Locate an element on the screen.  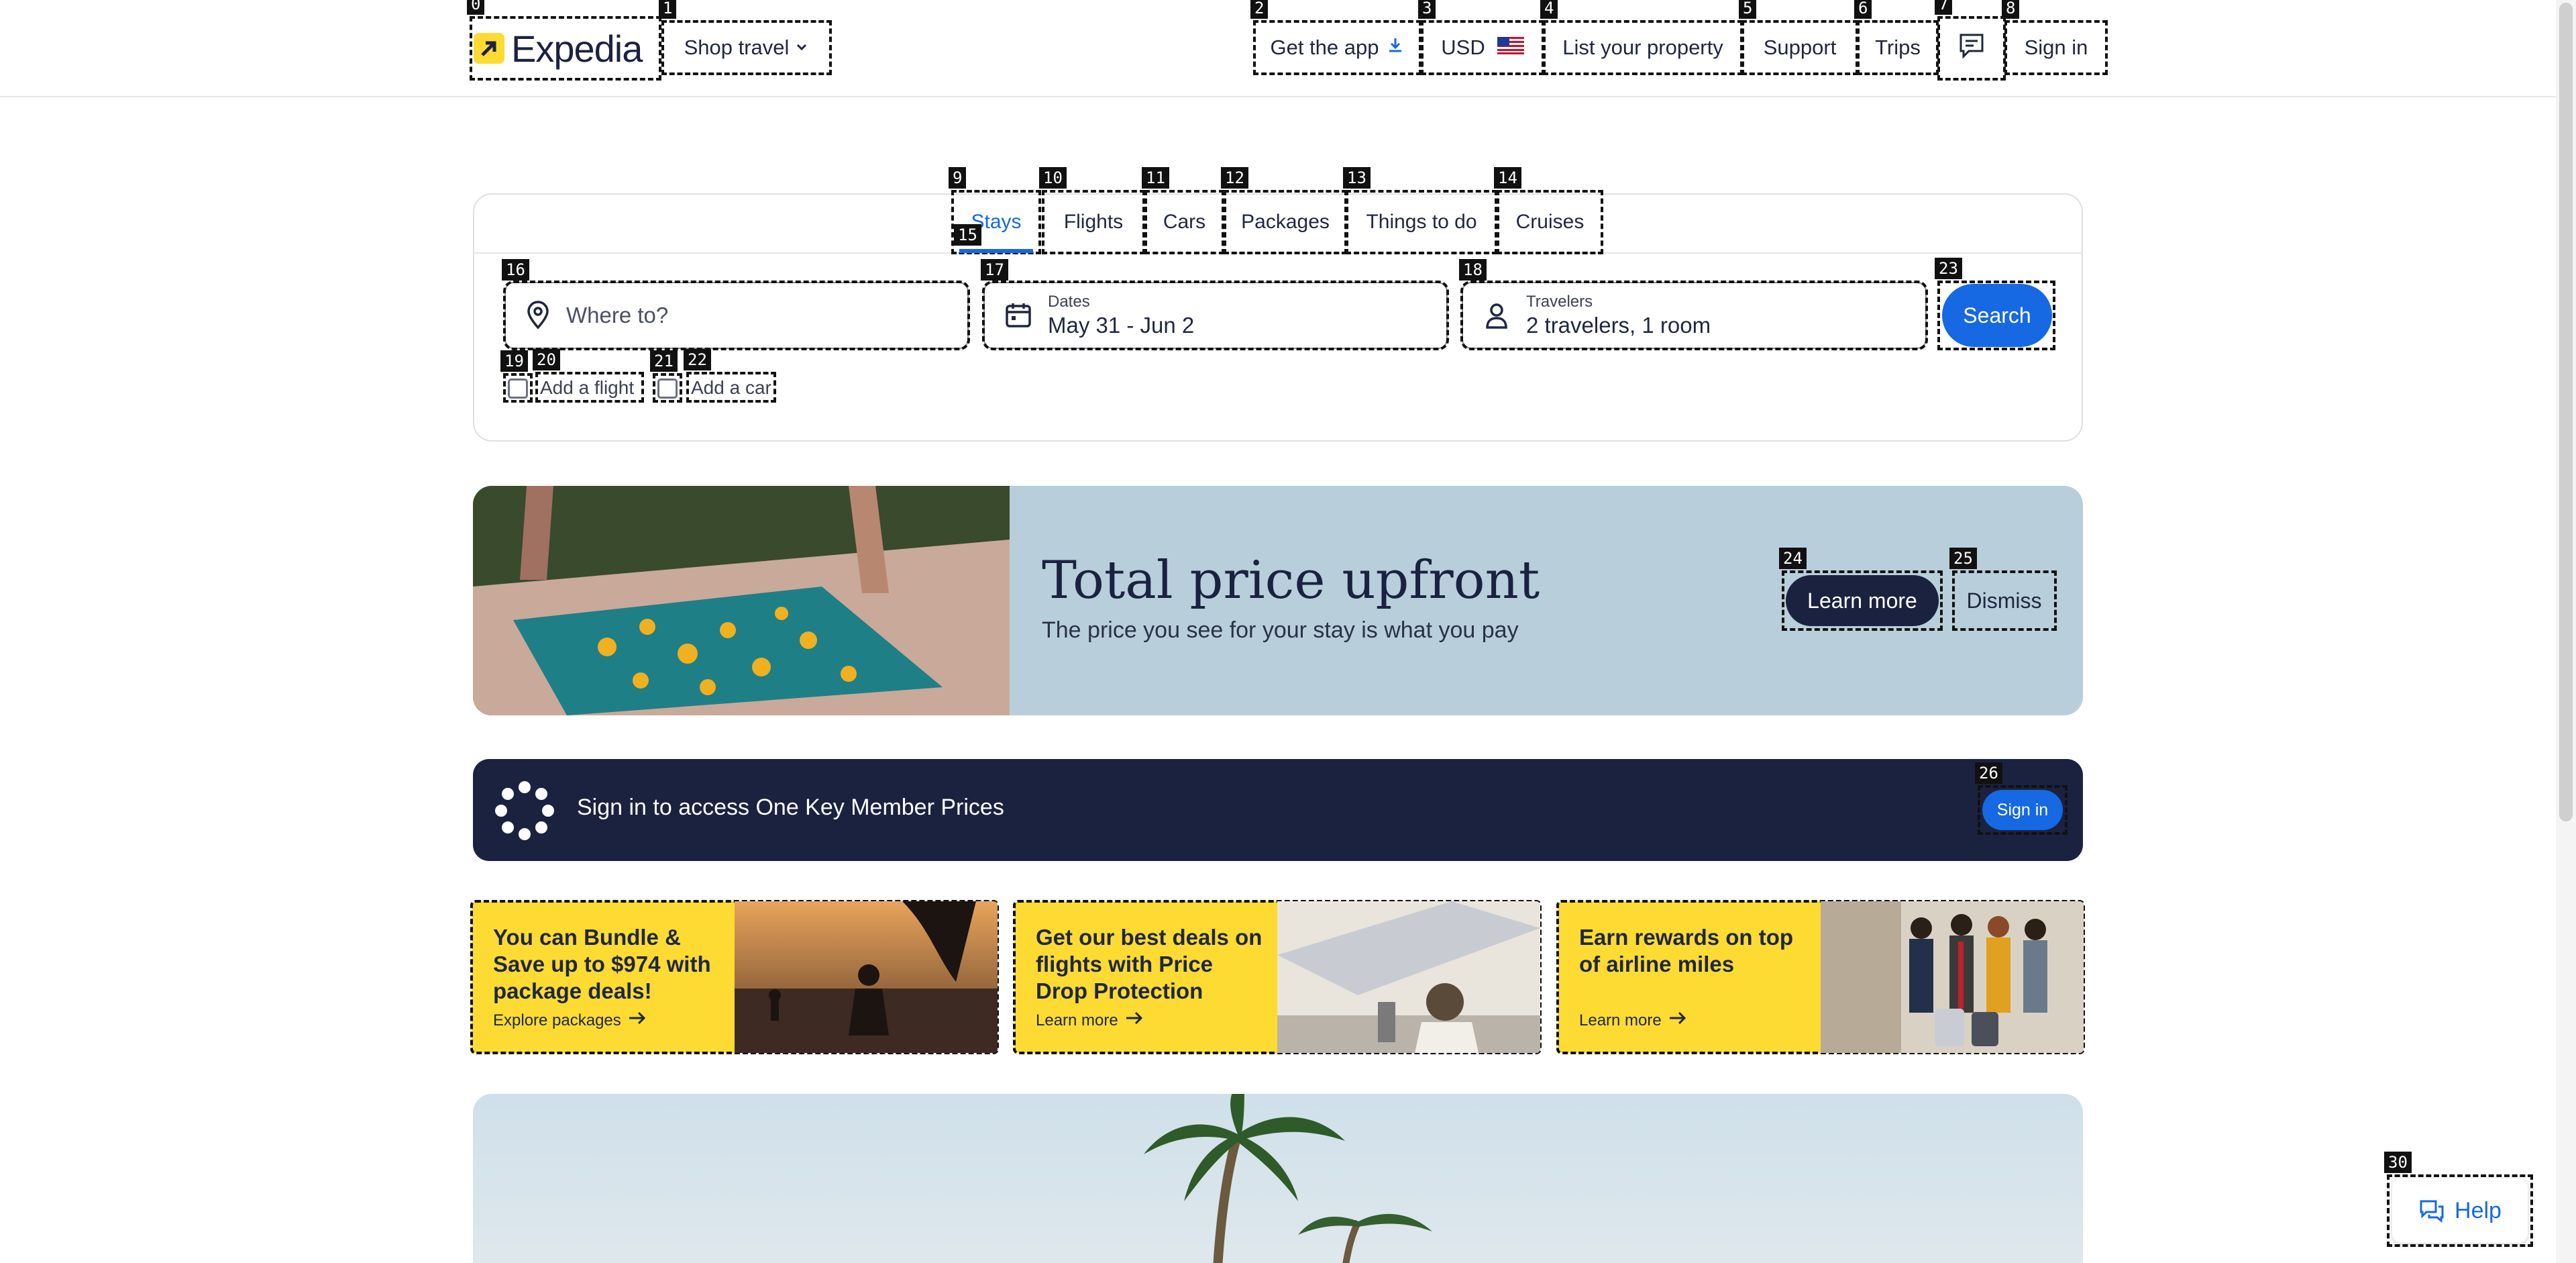
onekey-sign-in-button: Sign in is located at coordinates (2022, 810).